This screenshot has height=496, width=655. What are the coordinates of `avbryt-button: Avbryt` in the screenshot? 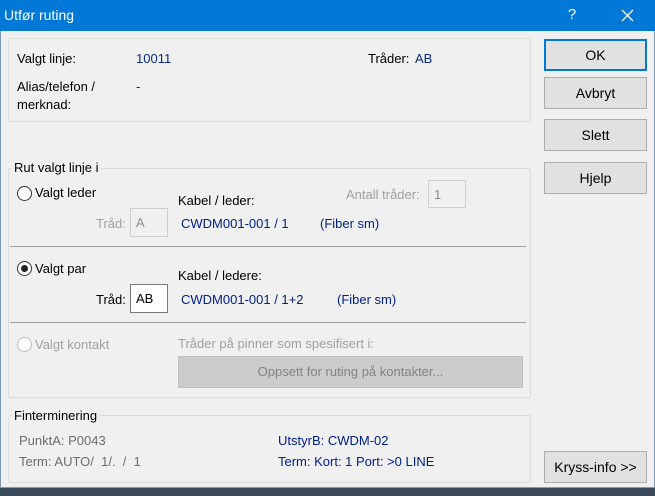 It's located at (595, 93).